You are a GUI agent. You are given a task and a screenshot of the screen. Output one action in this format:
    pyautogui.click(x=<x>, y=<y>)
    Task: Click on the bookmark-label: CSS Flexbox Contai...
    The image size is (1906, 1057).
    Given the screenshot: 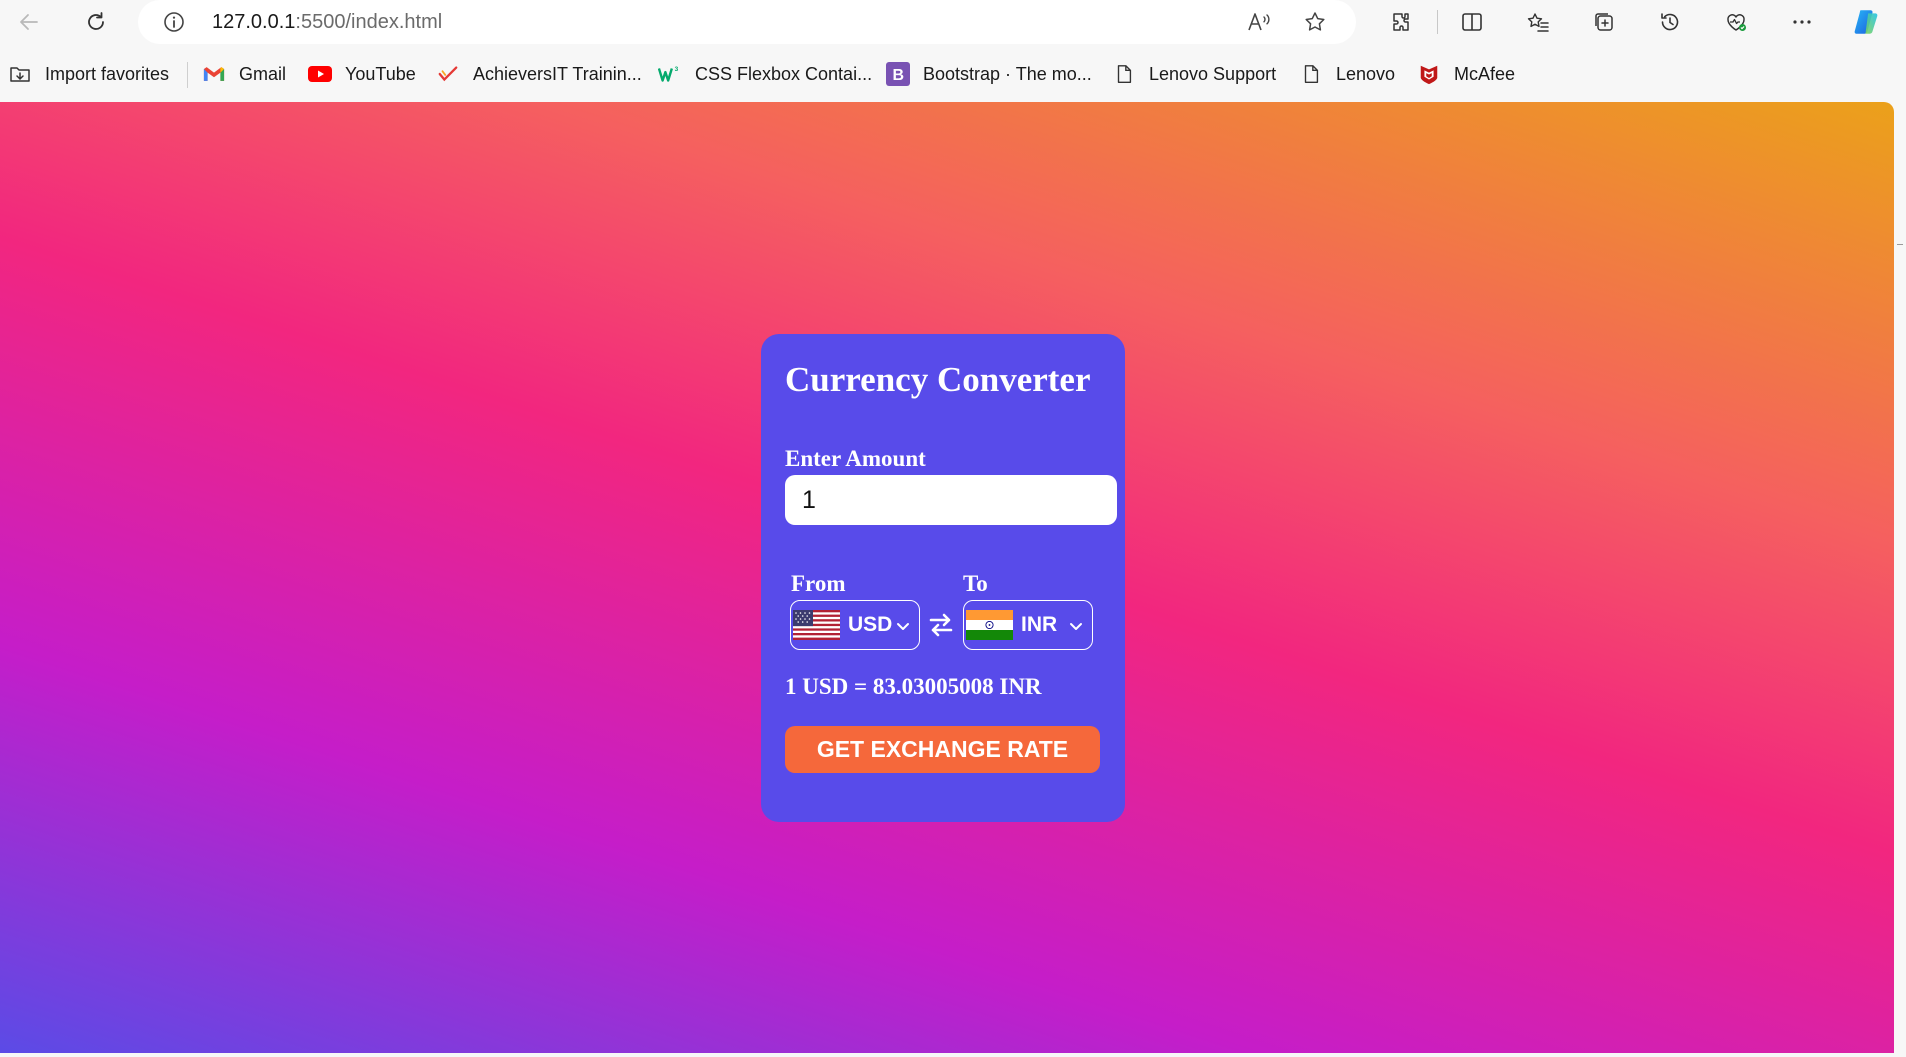 What is the action you would take?
    pyautogui.click(x=784, y=73)
    